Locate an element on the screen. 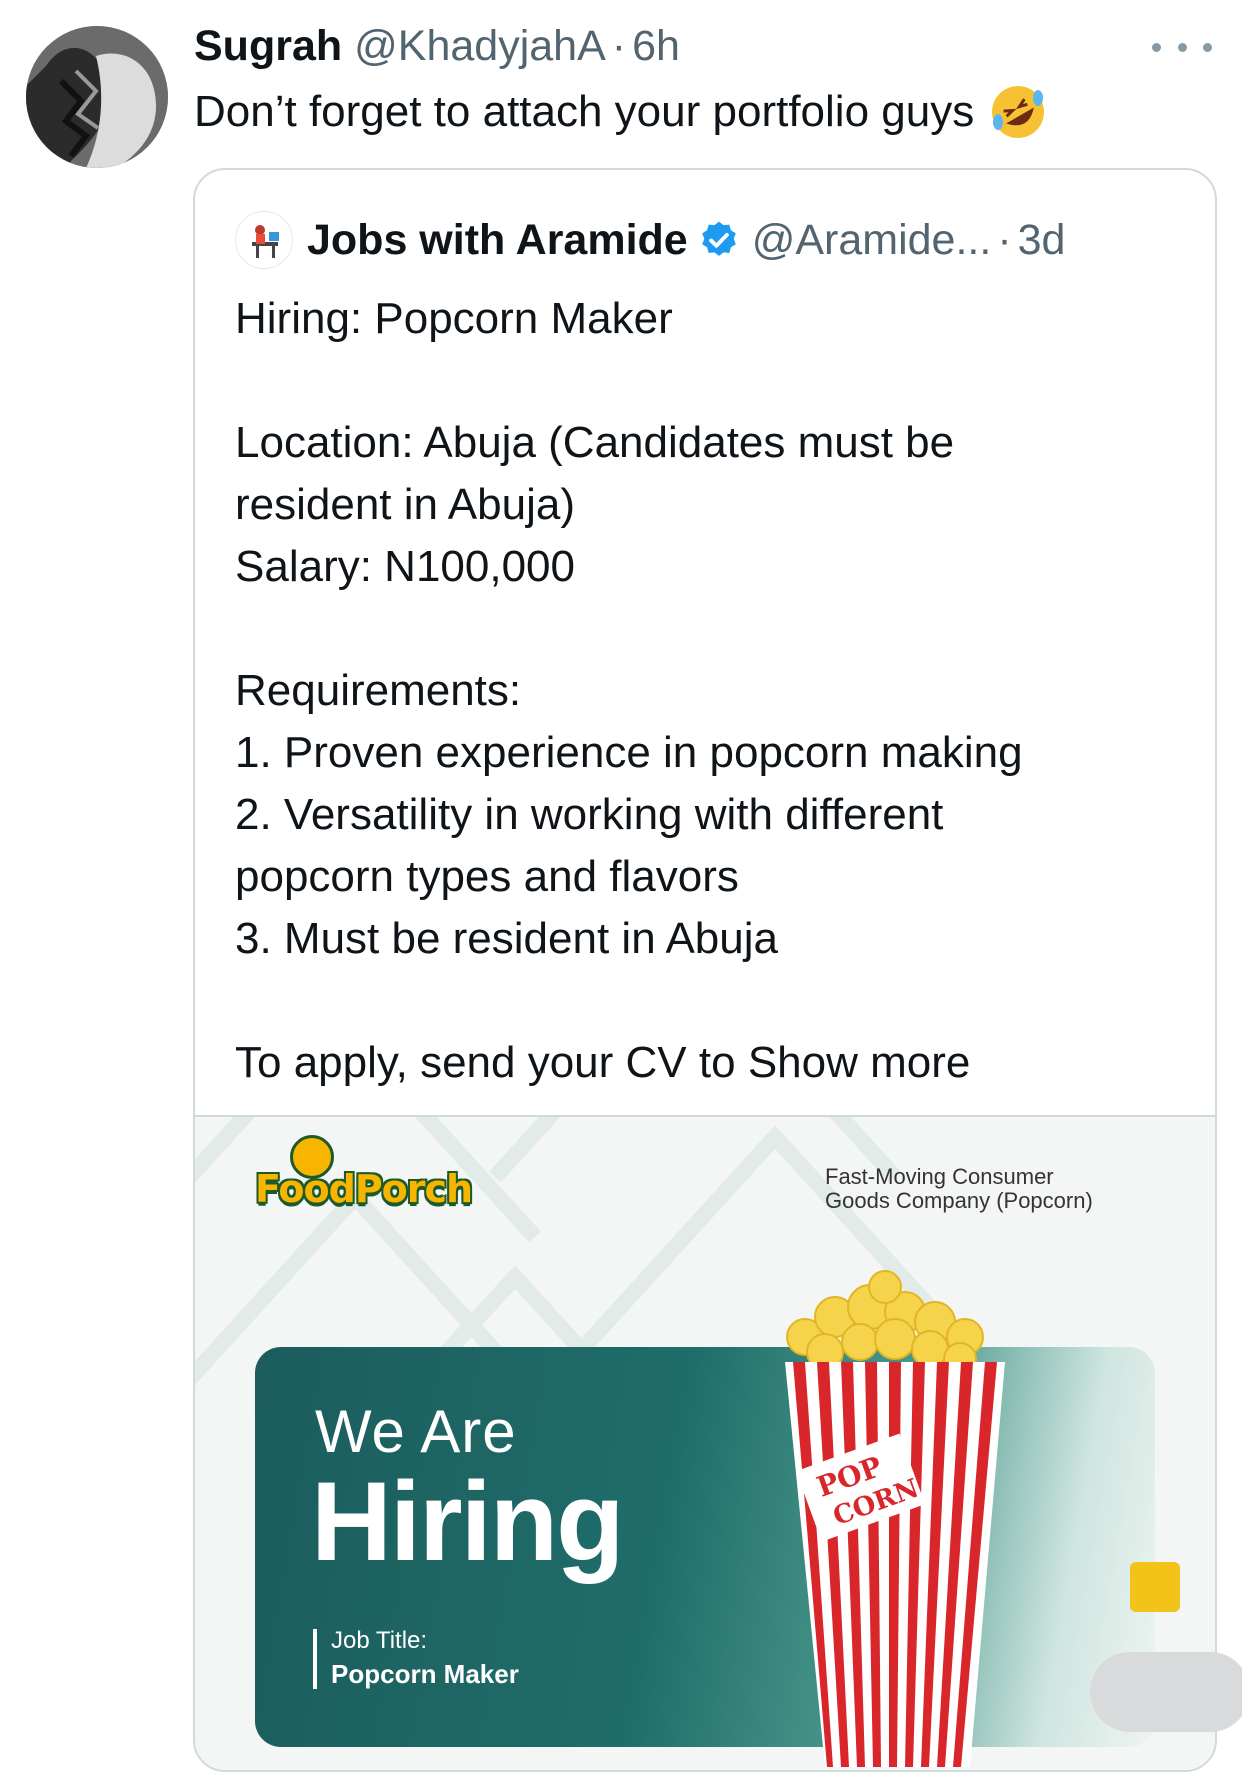 This screenshot has height=1772, width=1242. author-name: Sugrah is located at coordinates (268, 46).